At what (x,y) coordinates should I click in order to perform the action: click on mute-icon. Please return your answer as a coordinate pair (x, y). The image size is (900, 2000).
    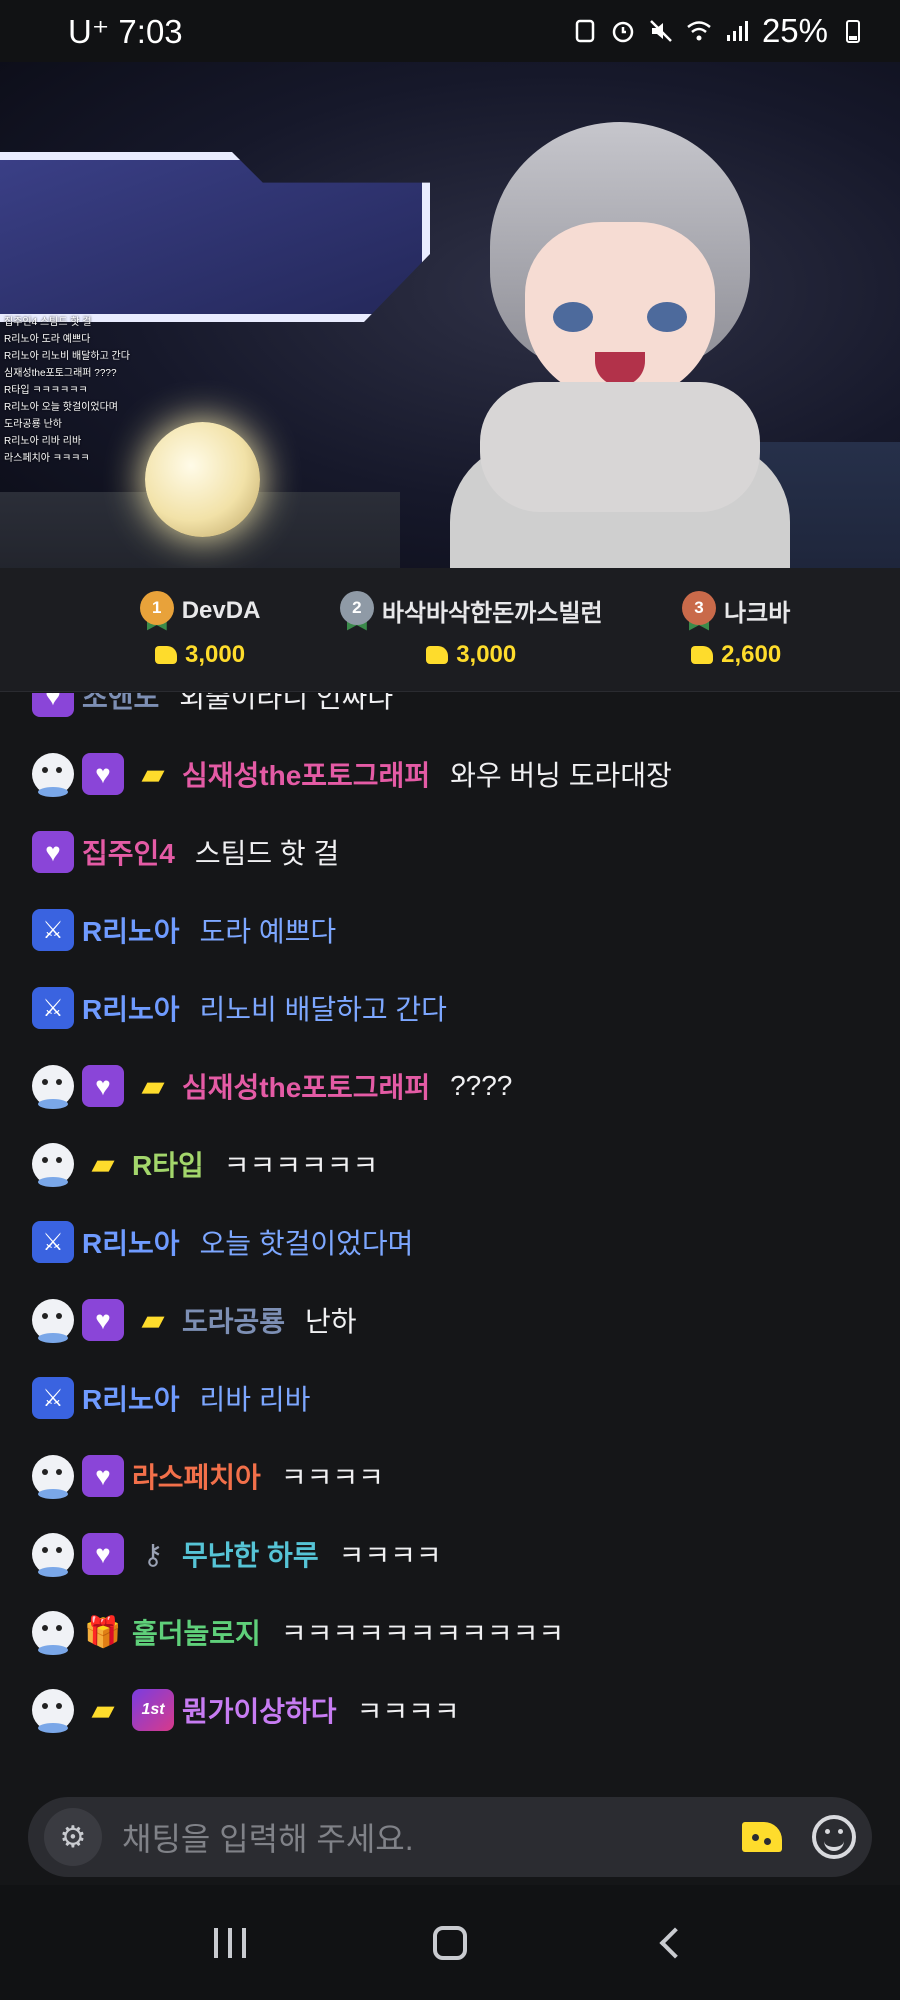
    Looking at the image, I should click on (661, 31).